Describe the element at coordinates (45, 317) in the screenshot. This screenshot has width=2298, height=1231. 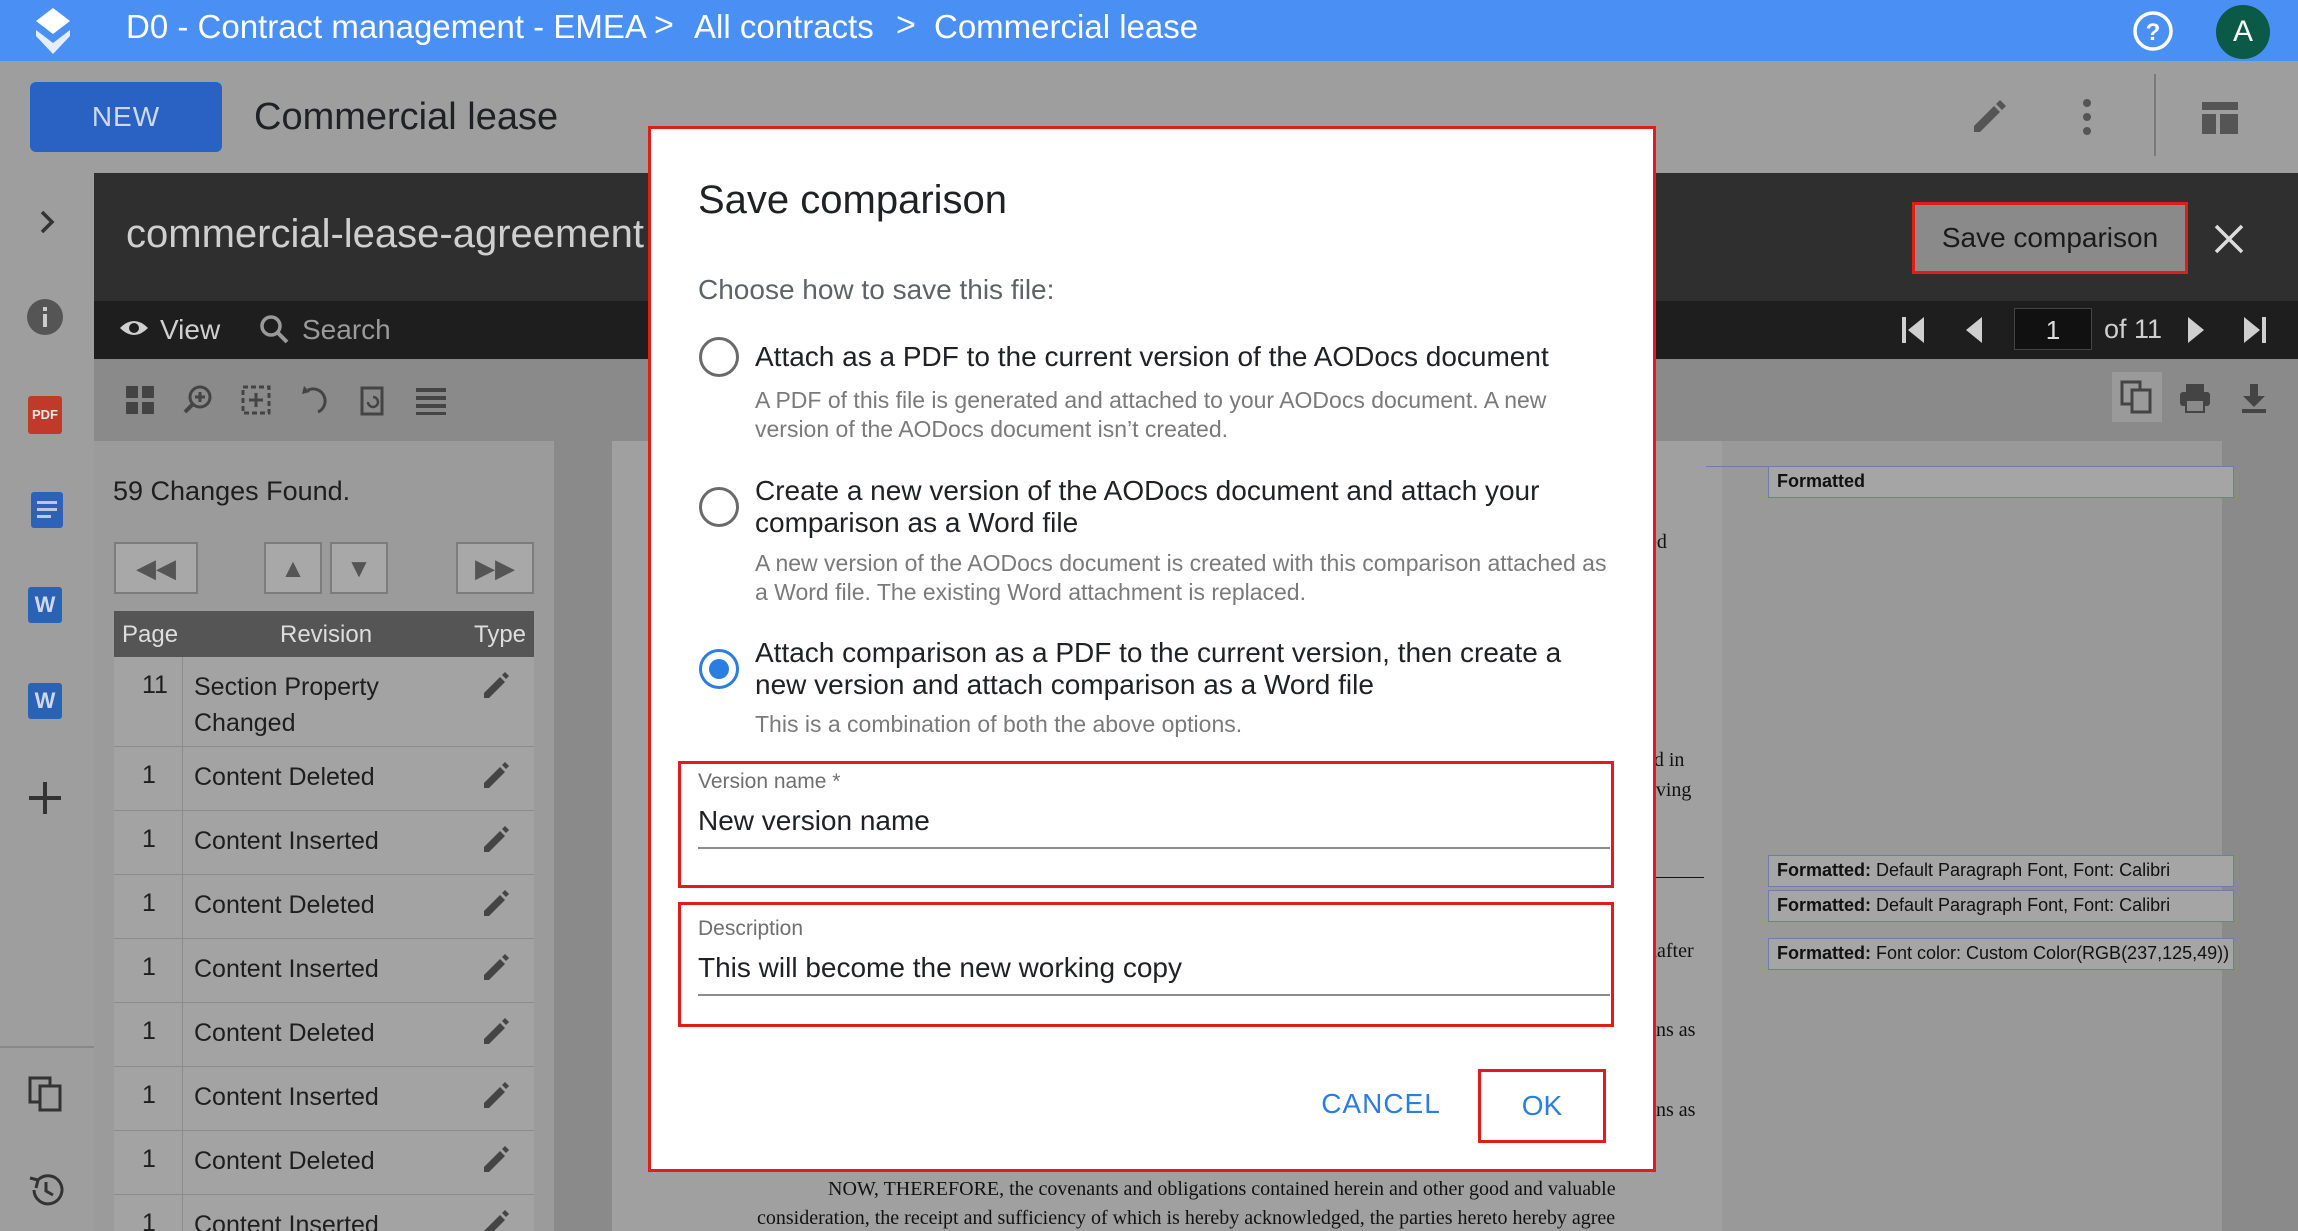
I see `info-icon` at that location.